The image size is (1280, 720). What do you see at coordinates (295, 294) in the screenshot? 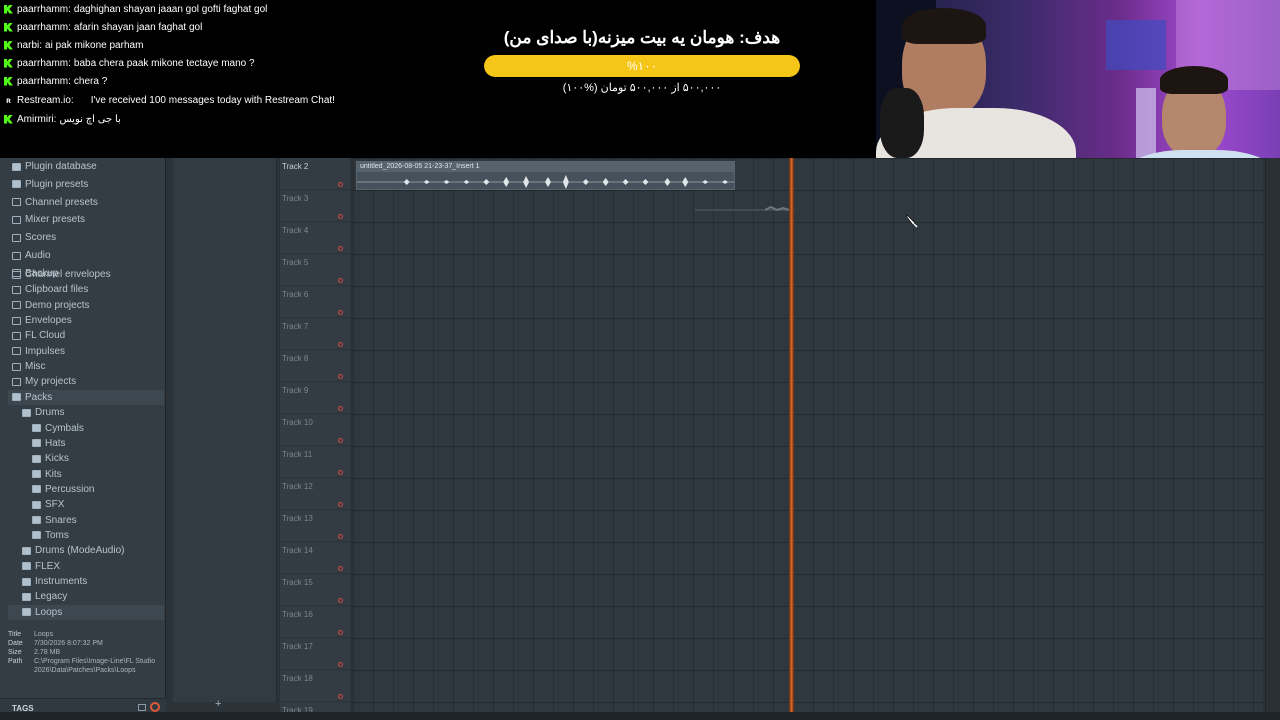
I see `track-name: Track 6` at bounding box center [295, 294].